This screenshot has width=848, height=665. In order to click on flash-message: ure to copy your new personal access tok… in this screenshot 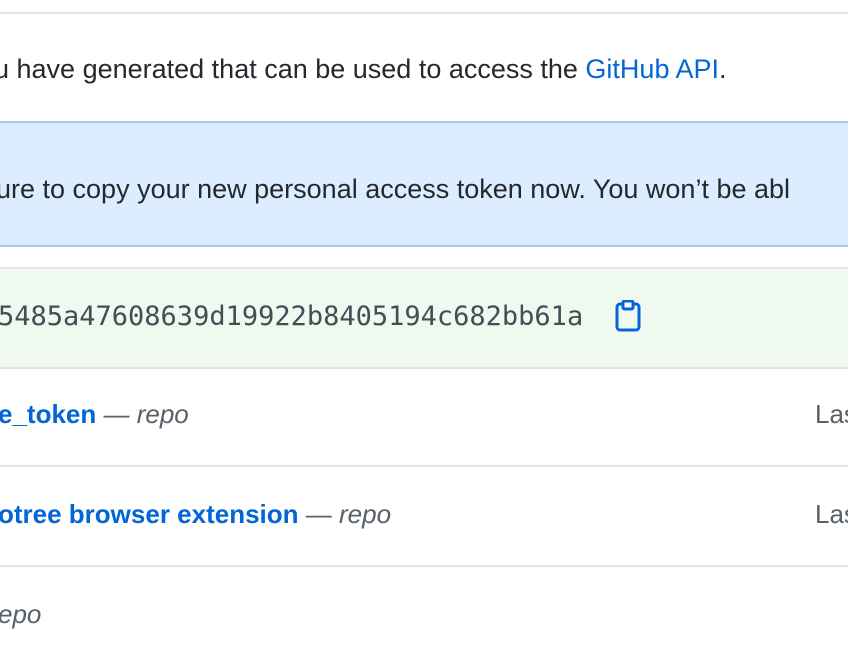, I will do `click(395, 189)`.